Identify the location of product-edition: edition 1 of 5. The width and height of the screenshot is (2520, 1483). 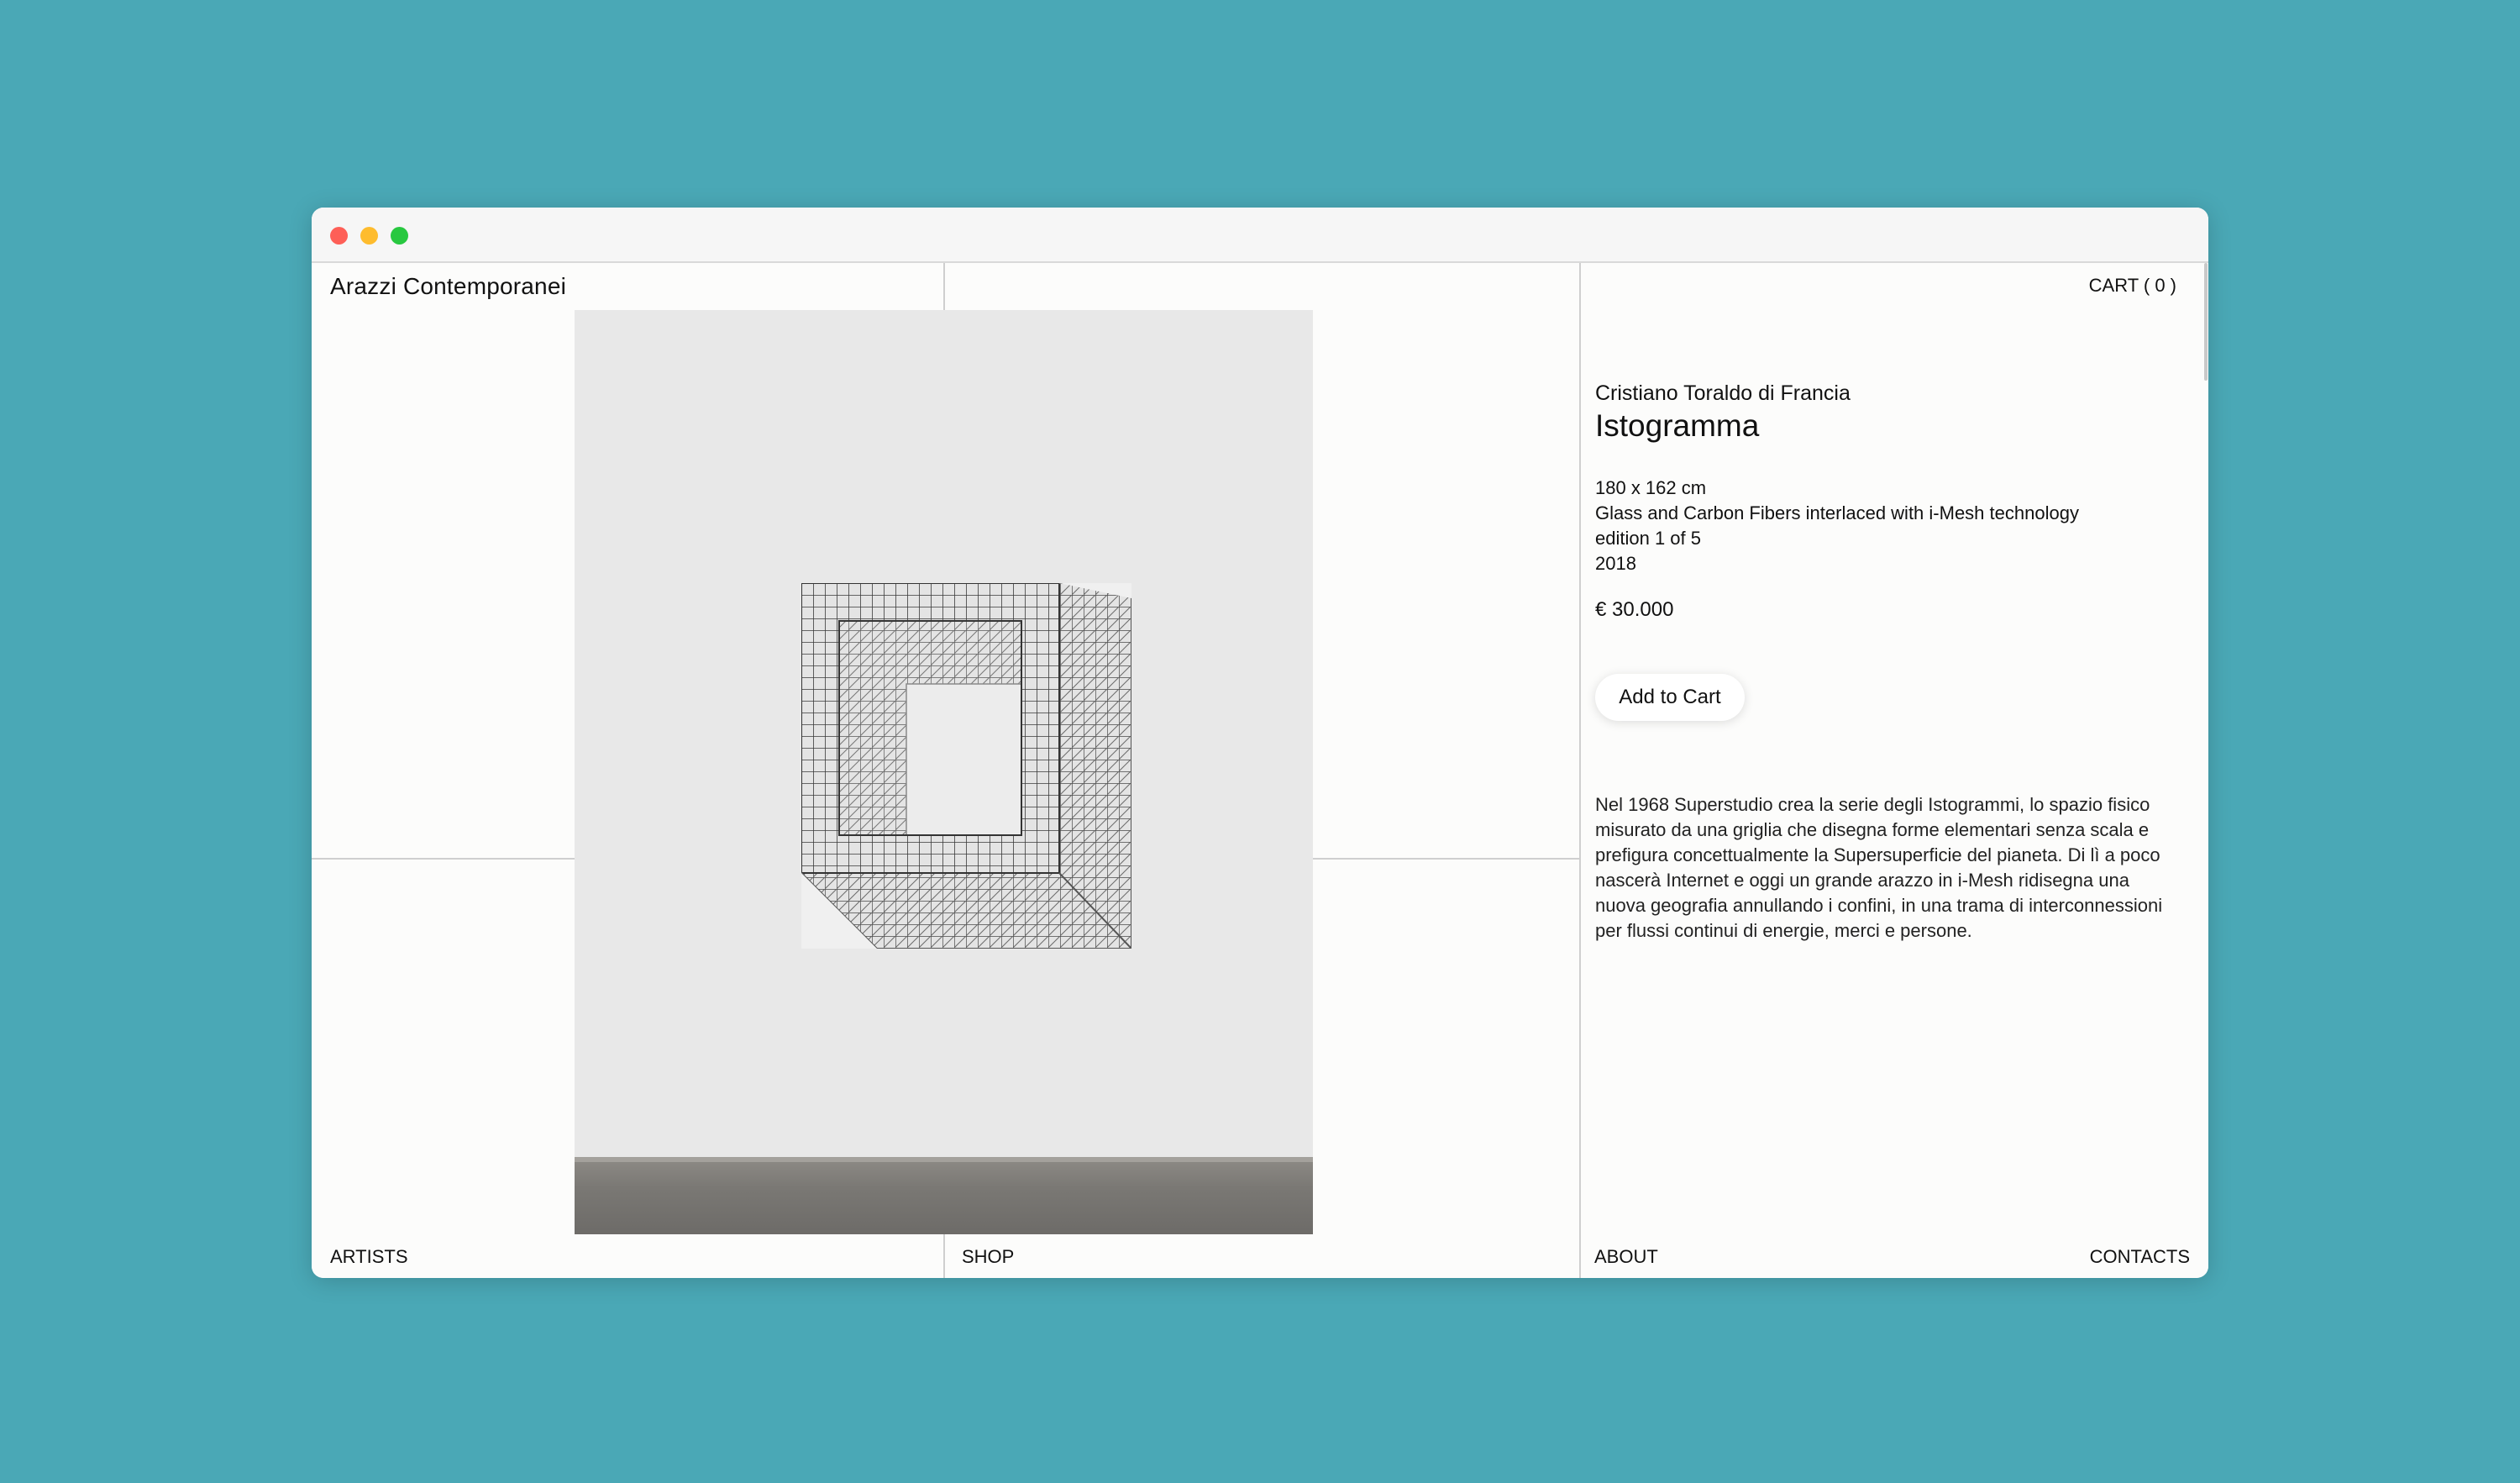
(1648, 538).